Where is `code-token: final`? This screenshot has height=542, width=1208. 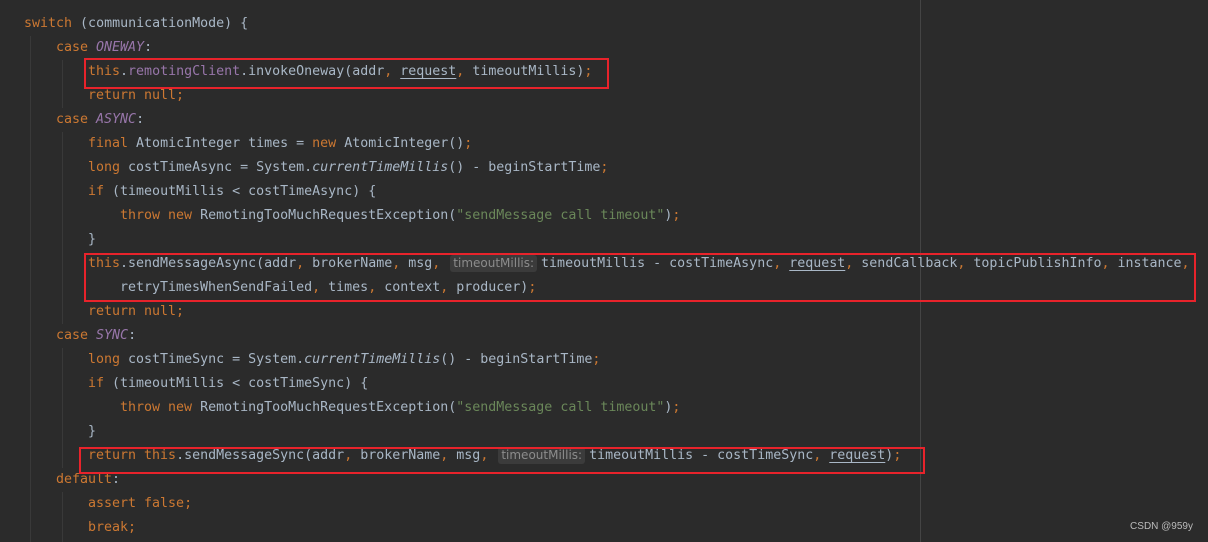 code-token: final is located at coordinates (112, 143).